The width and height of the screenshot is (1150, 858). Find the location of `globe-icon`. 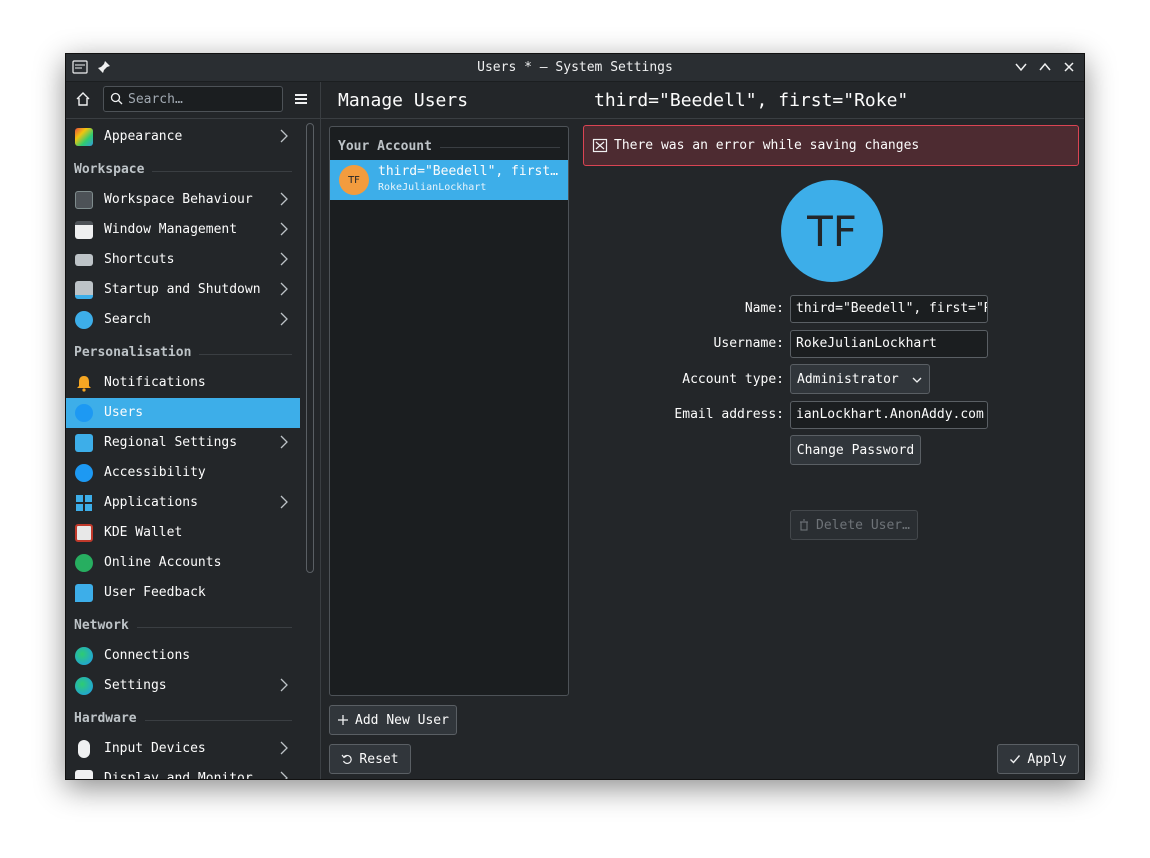

globe-icon is located at coordinates (84, 656).